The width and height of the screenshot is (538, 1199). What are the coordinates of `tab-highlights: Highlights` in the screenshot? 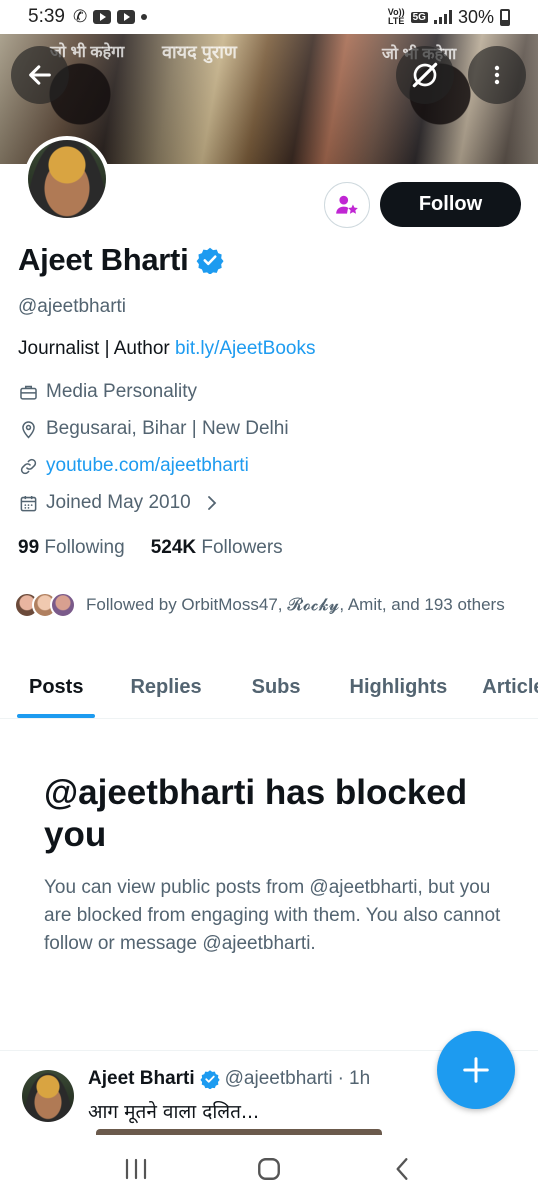 It's located at (399, 689).